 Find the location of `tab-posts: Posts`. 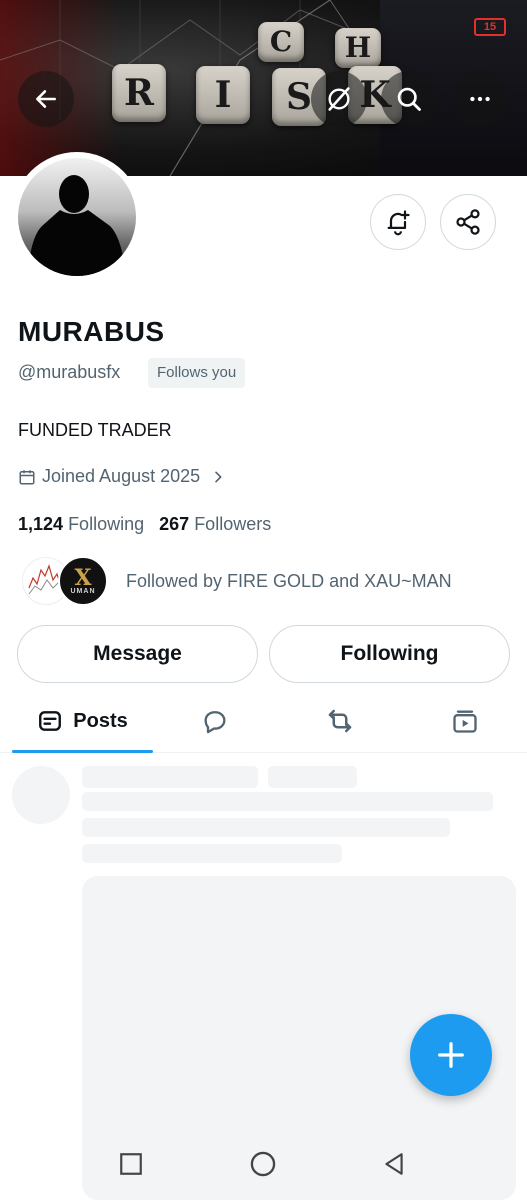

tab-posts: Posts is located at coordinates (82, 721).